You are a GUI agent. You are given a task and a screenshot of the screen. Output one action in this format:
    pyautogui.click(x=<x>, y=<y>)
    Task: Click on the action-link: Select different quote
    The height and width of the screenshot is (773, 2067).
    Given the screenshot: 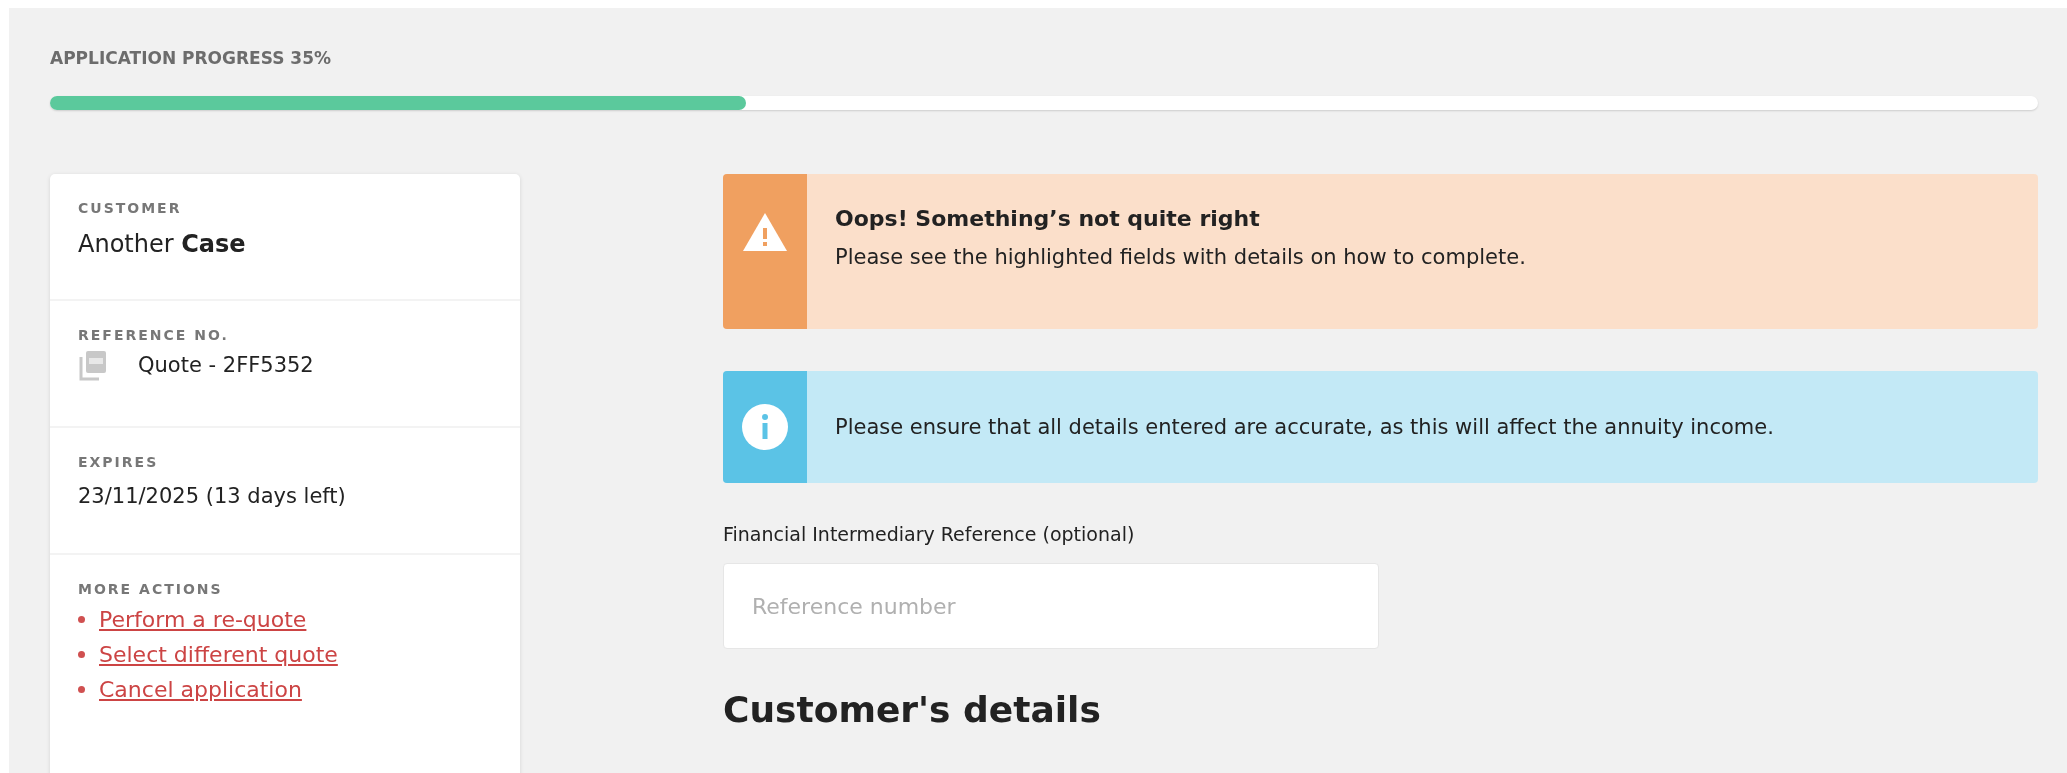 What is the action you would take?
    pyautogui.click(x=218, y=654)
    